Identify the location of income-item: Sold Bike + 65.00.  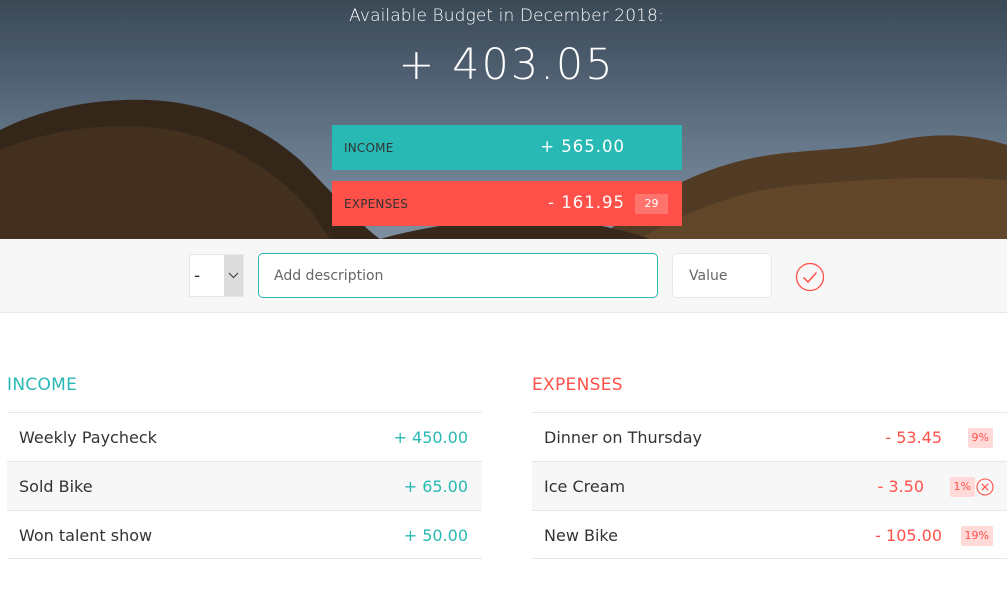
(244, 485).